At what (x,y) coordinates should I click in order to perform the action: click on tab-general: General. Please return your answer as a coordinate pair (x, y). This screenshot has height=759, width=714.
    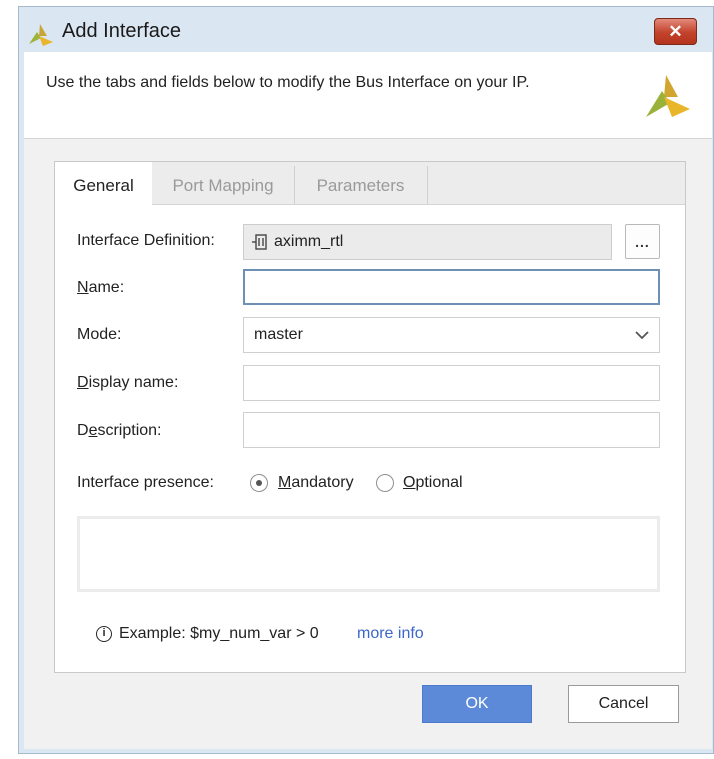
    Looking at the image, I should click on (103, 183).